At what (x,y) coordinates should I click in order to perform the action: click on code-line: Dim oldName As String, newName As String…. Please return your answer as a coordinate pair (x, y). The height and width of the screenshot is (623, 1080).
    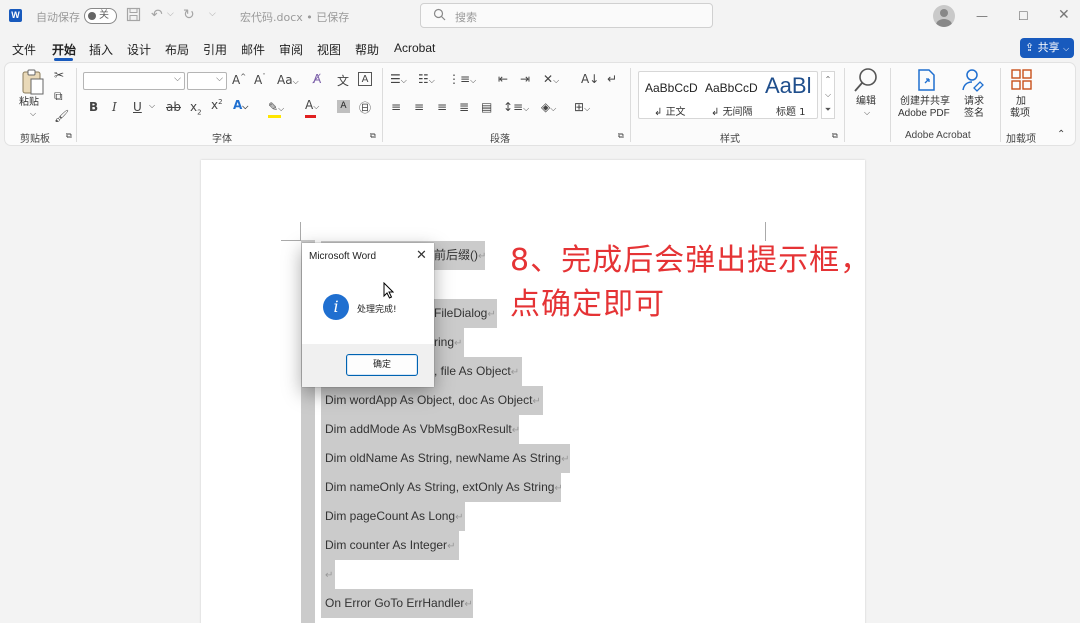
    Looking at the image, I should click on (447, 459).